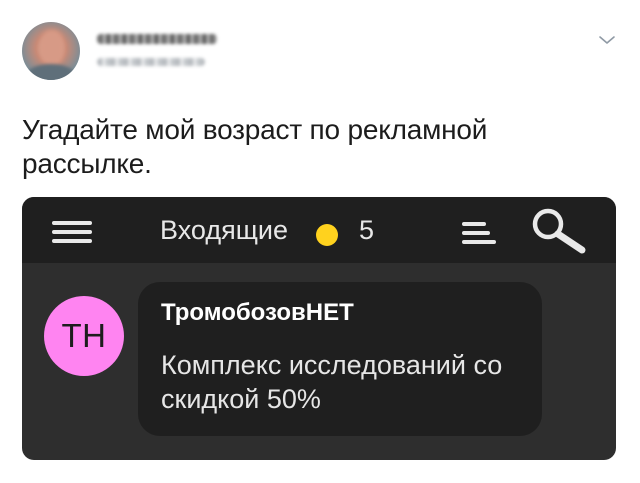  What do you see at coordinates (157, 39) in the screenshot?
I see `blurred-display-name` at bounding box center [157, 39].